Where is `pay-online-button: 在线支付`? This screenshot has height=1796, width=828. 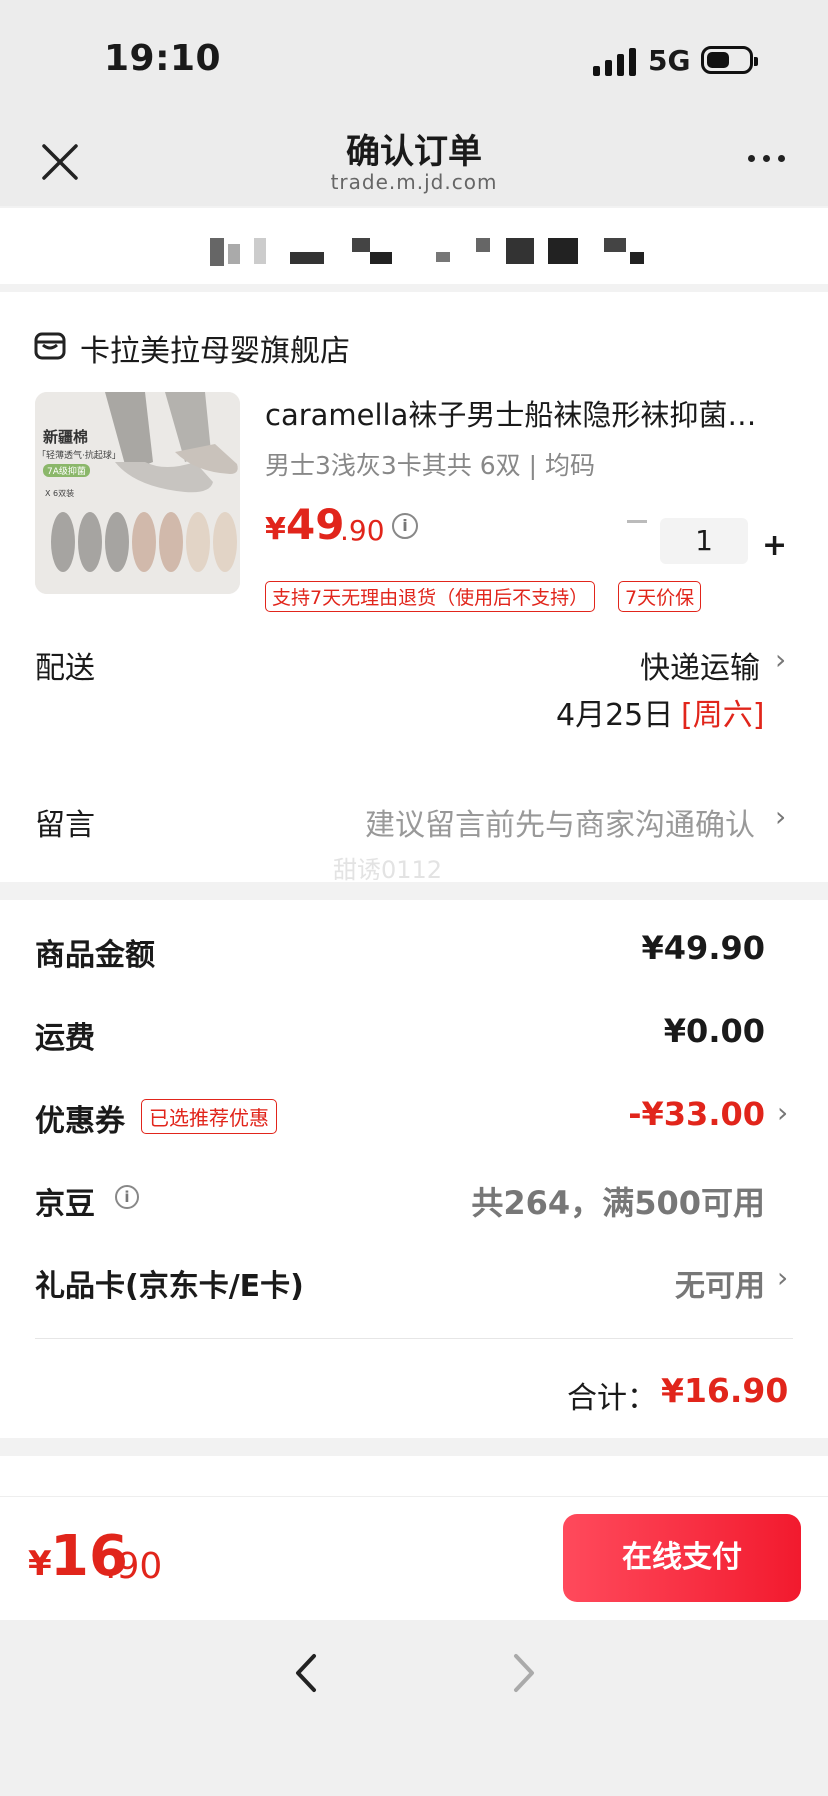 pay-online-button: 在线支付 is located at coordinates (682, 1558).